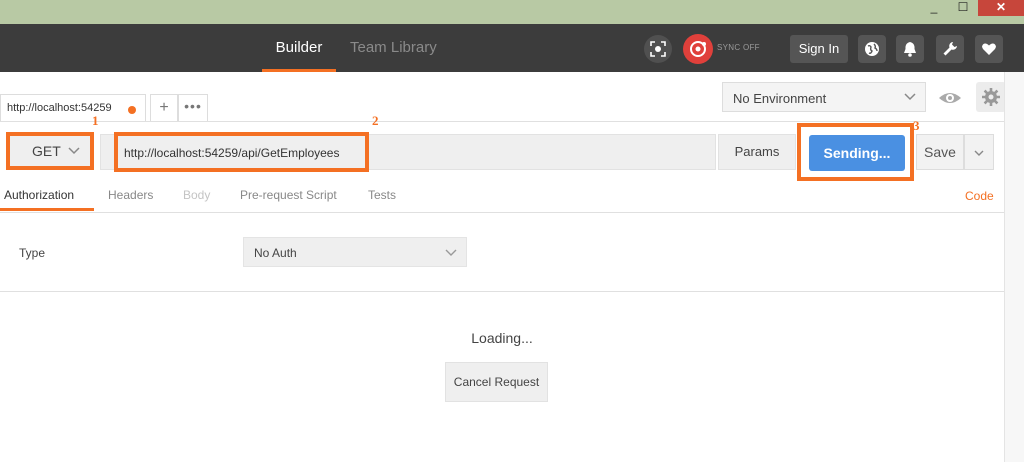 This screenshot has height=462, width=1024. What do you see at coordinates (738, 47) in the screenshot?
I see `sync-status: SYNC OFF` at bounding box center [738, 47].